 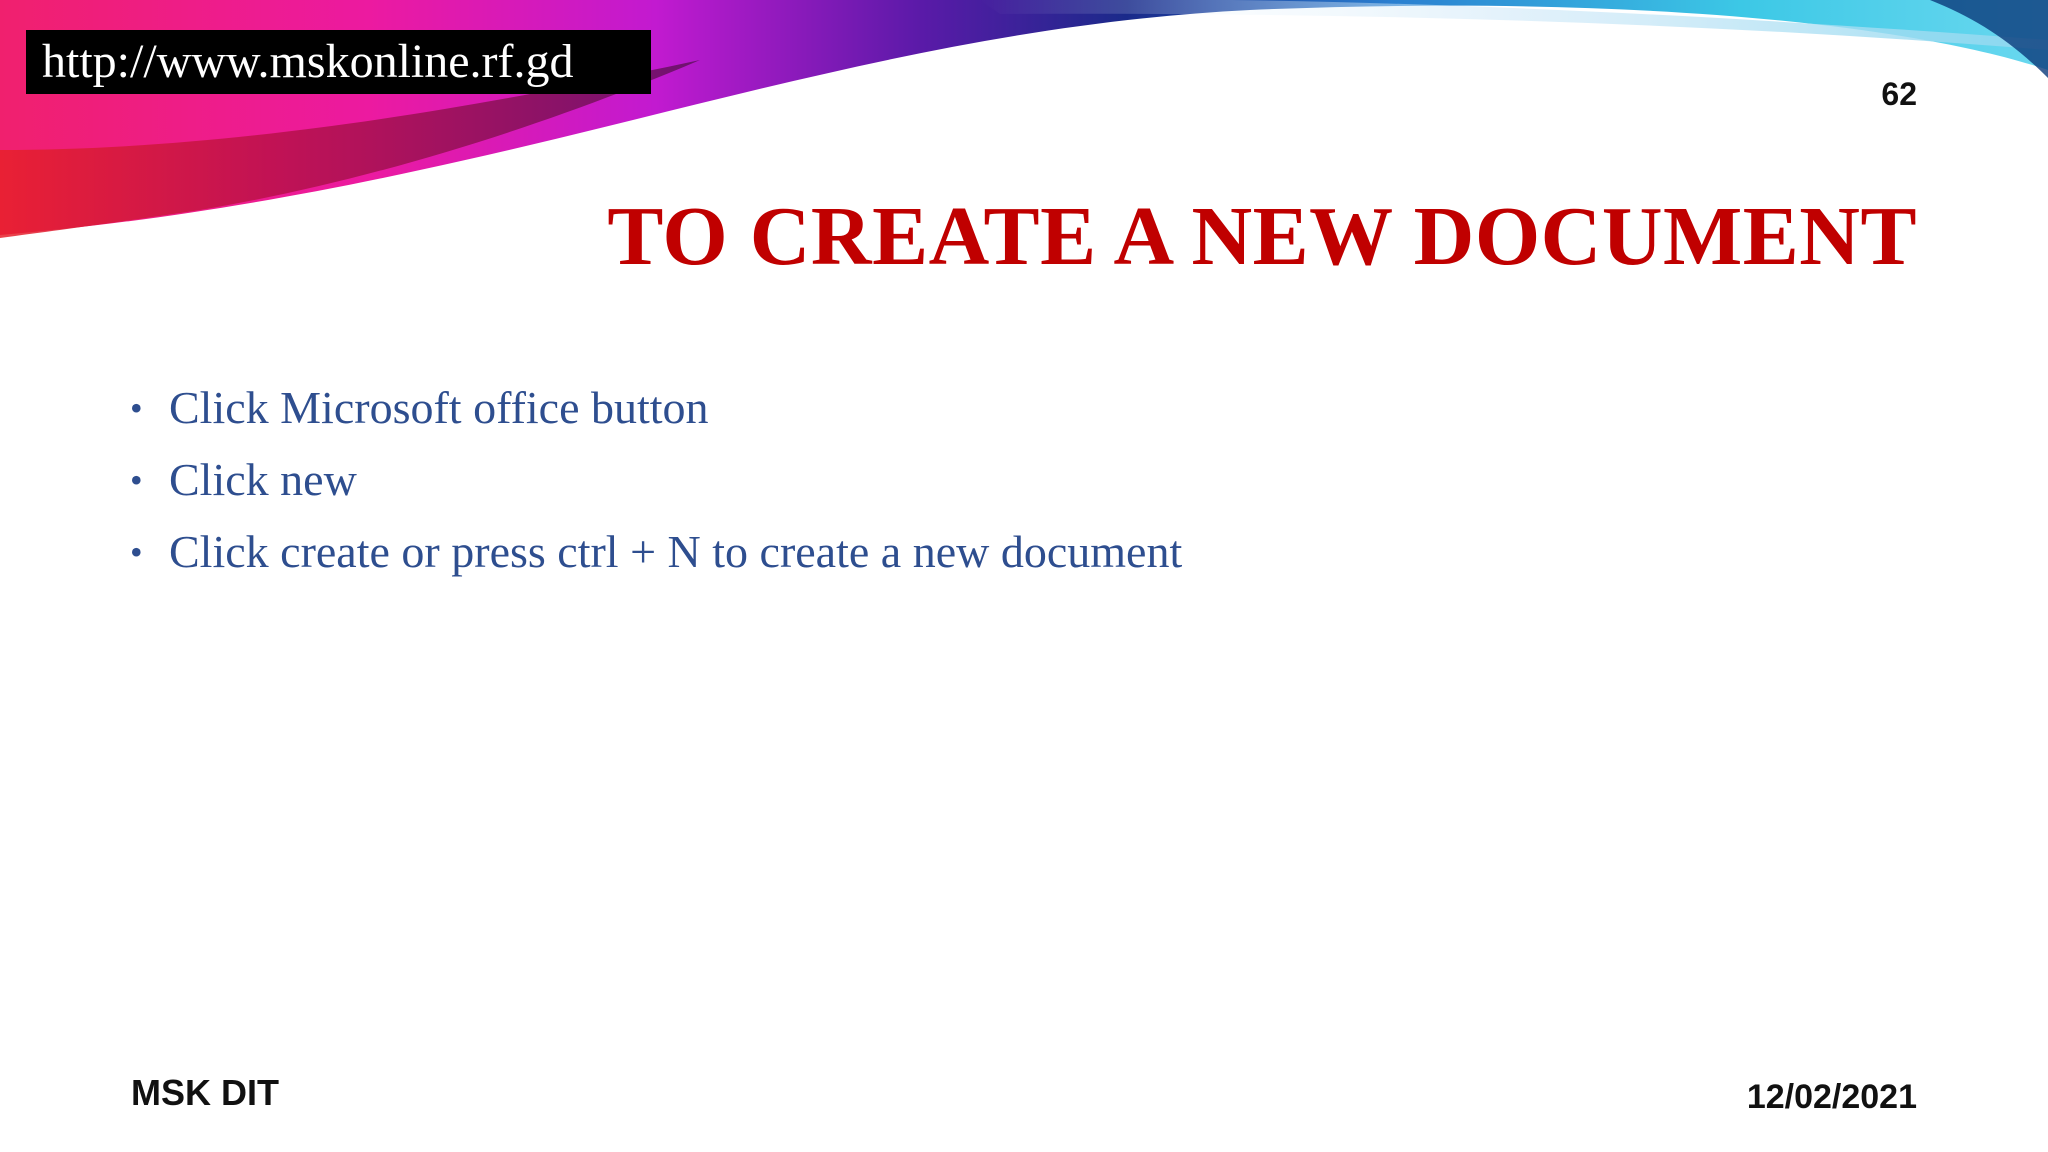 What do you see at coordinates (1831, 1097) in the screenshot?
I see `footer-date: 12/02/2021` at bounding box center [1831, 1097].